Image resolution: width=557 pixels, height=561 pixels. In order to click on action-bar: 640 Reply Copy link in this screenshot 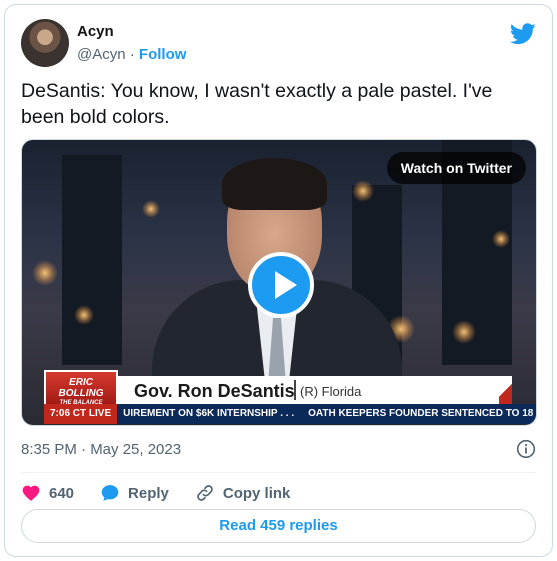, I will do `click(155, 493)`.